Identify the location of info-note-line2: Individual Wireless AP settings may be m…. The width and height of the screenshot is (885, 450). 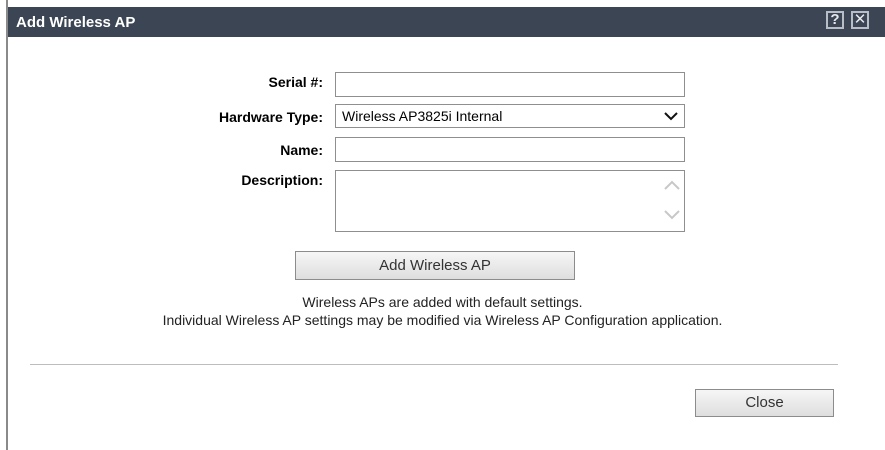
(442, 320).